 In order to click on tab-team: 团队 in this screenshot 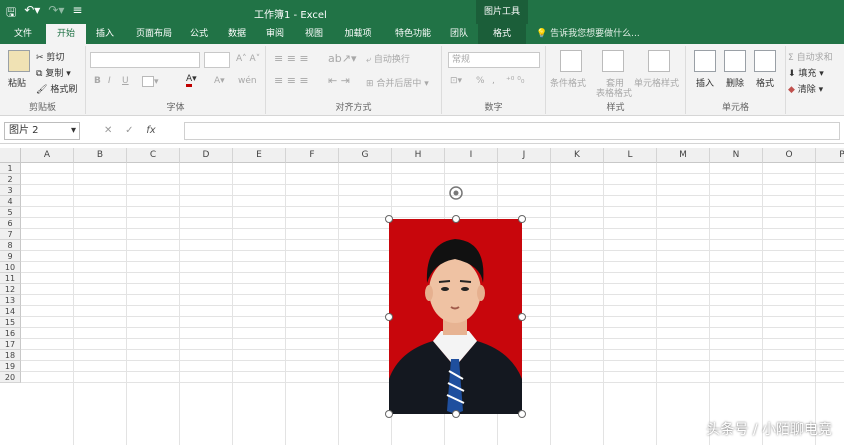, I will do `click(459, 34)`.